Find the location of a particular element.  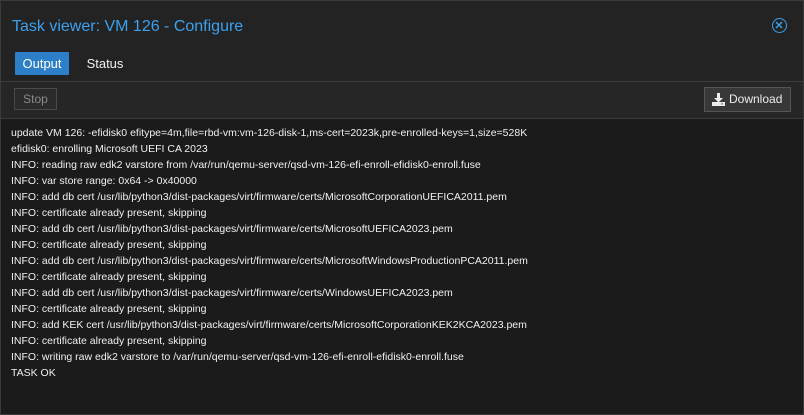

close-icon is located at coordinates (779, 25).